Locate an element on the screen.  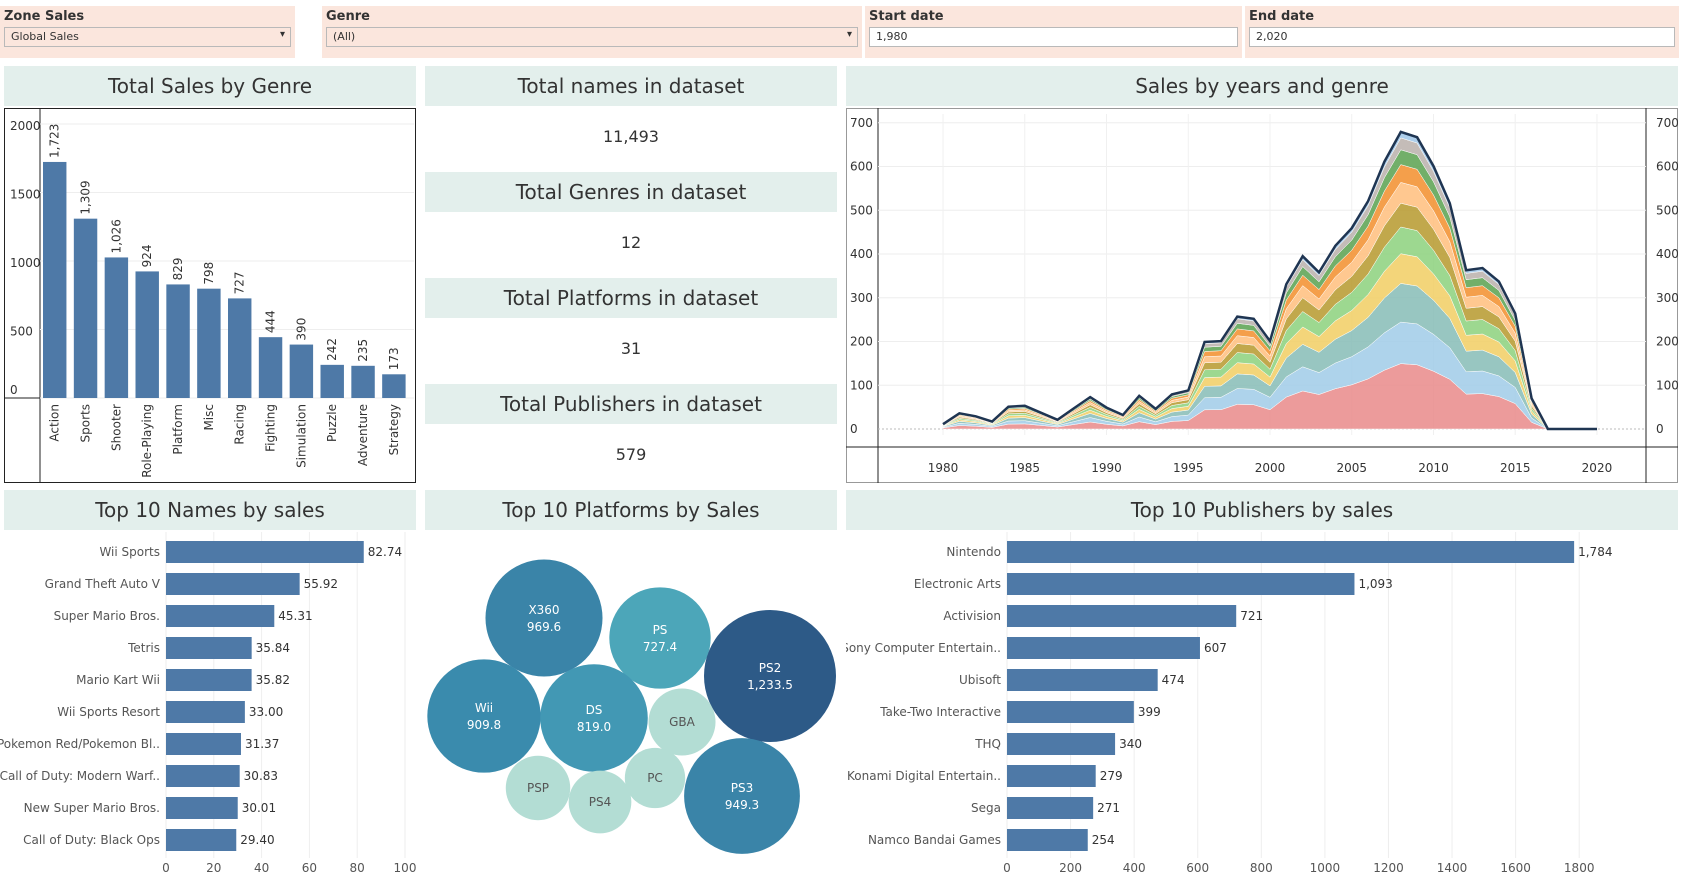
y-tick-label: 1500 is located at coordinates (25, 195).